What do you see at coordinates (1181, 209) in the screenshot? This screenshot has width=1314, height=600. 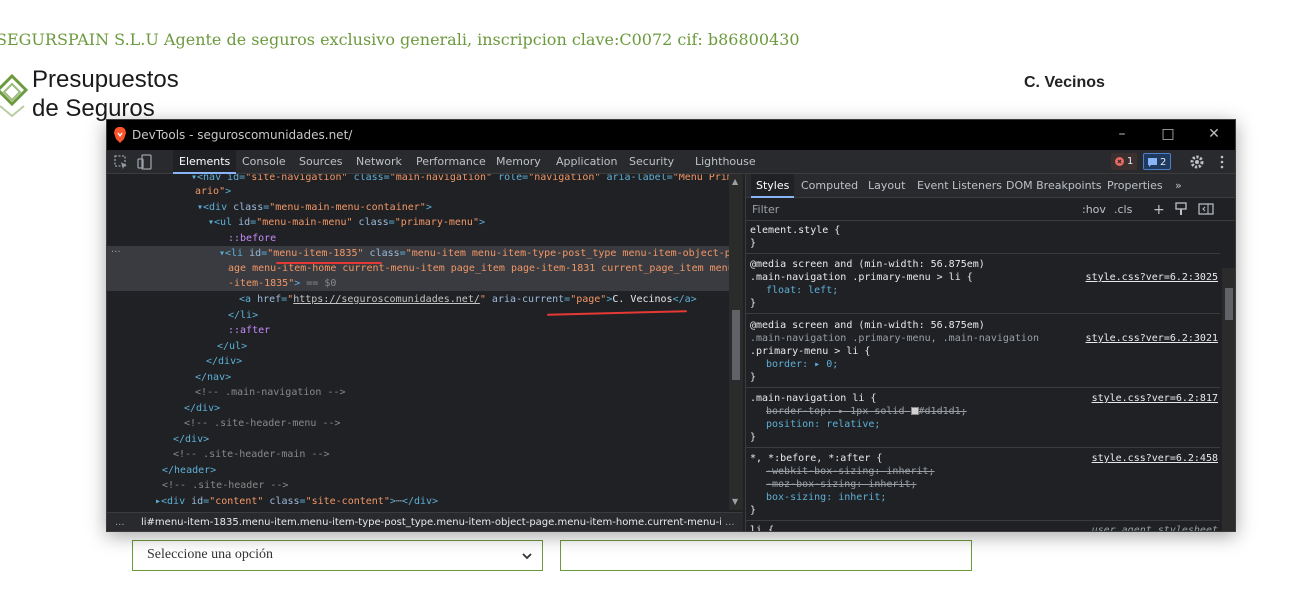 I see `paint-brush-icon` at bounding box center [1181, 209].